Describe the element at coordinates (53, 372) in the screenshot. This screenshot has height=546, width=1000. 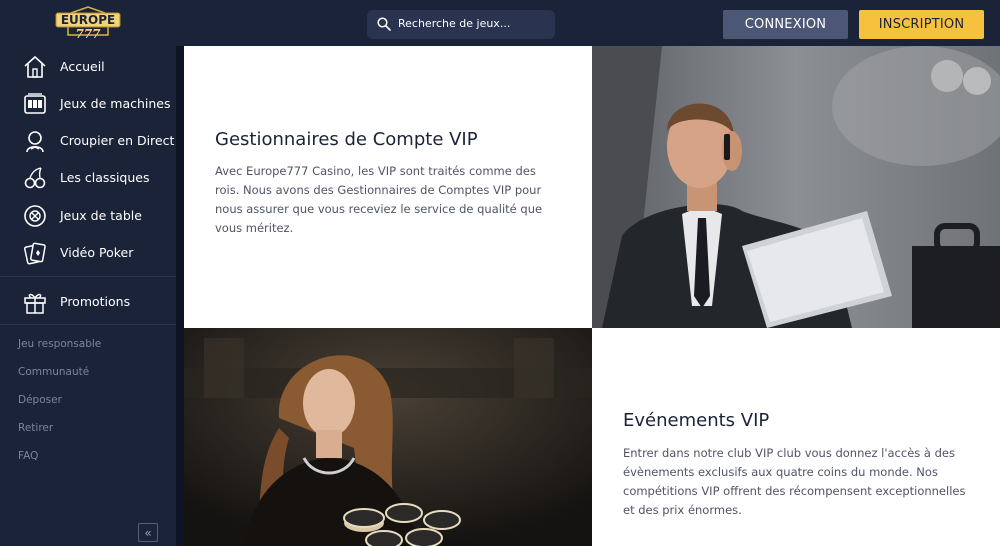
I see `footer-link-communaute: Communauté` at that location.